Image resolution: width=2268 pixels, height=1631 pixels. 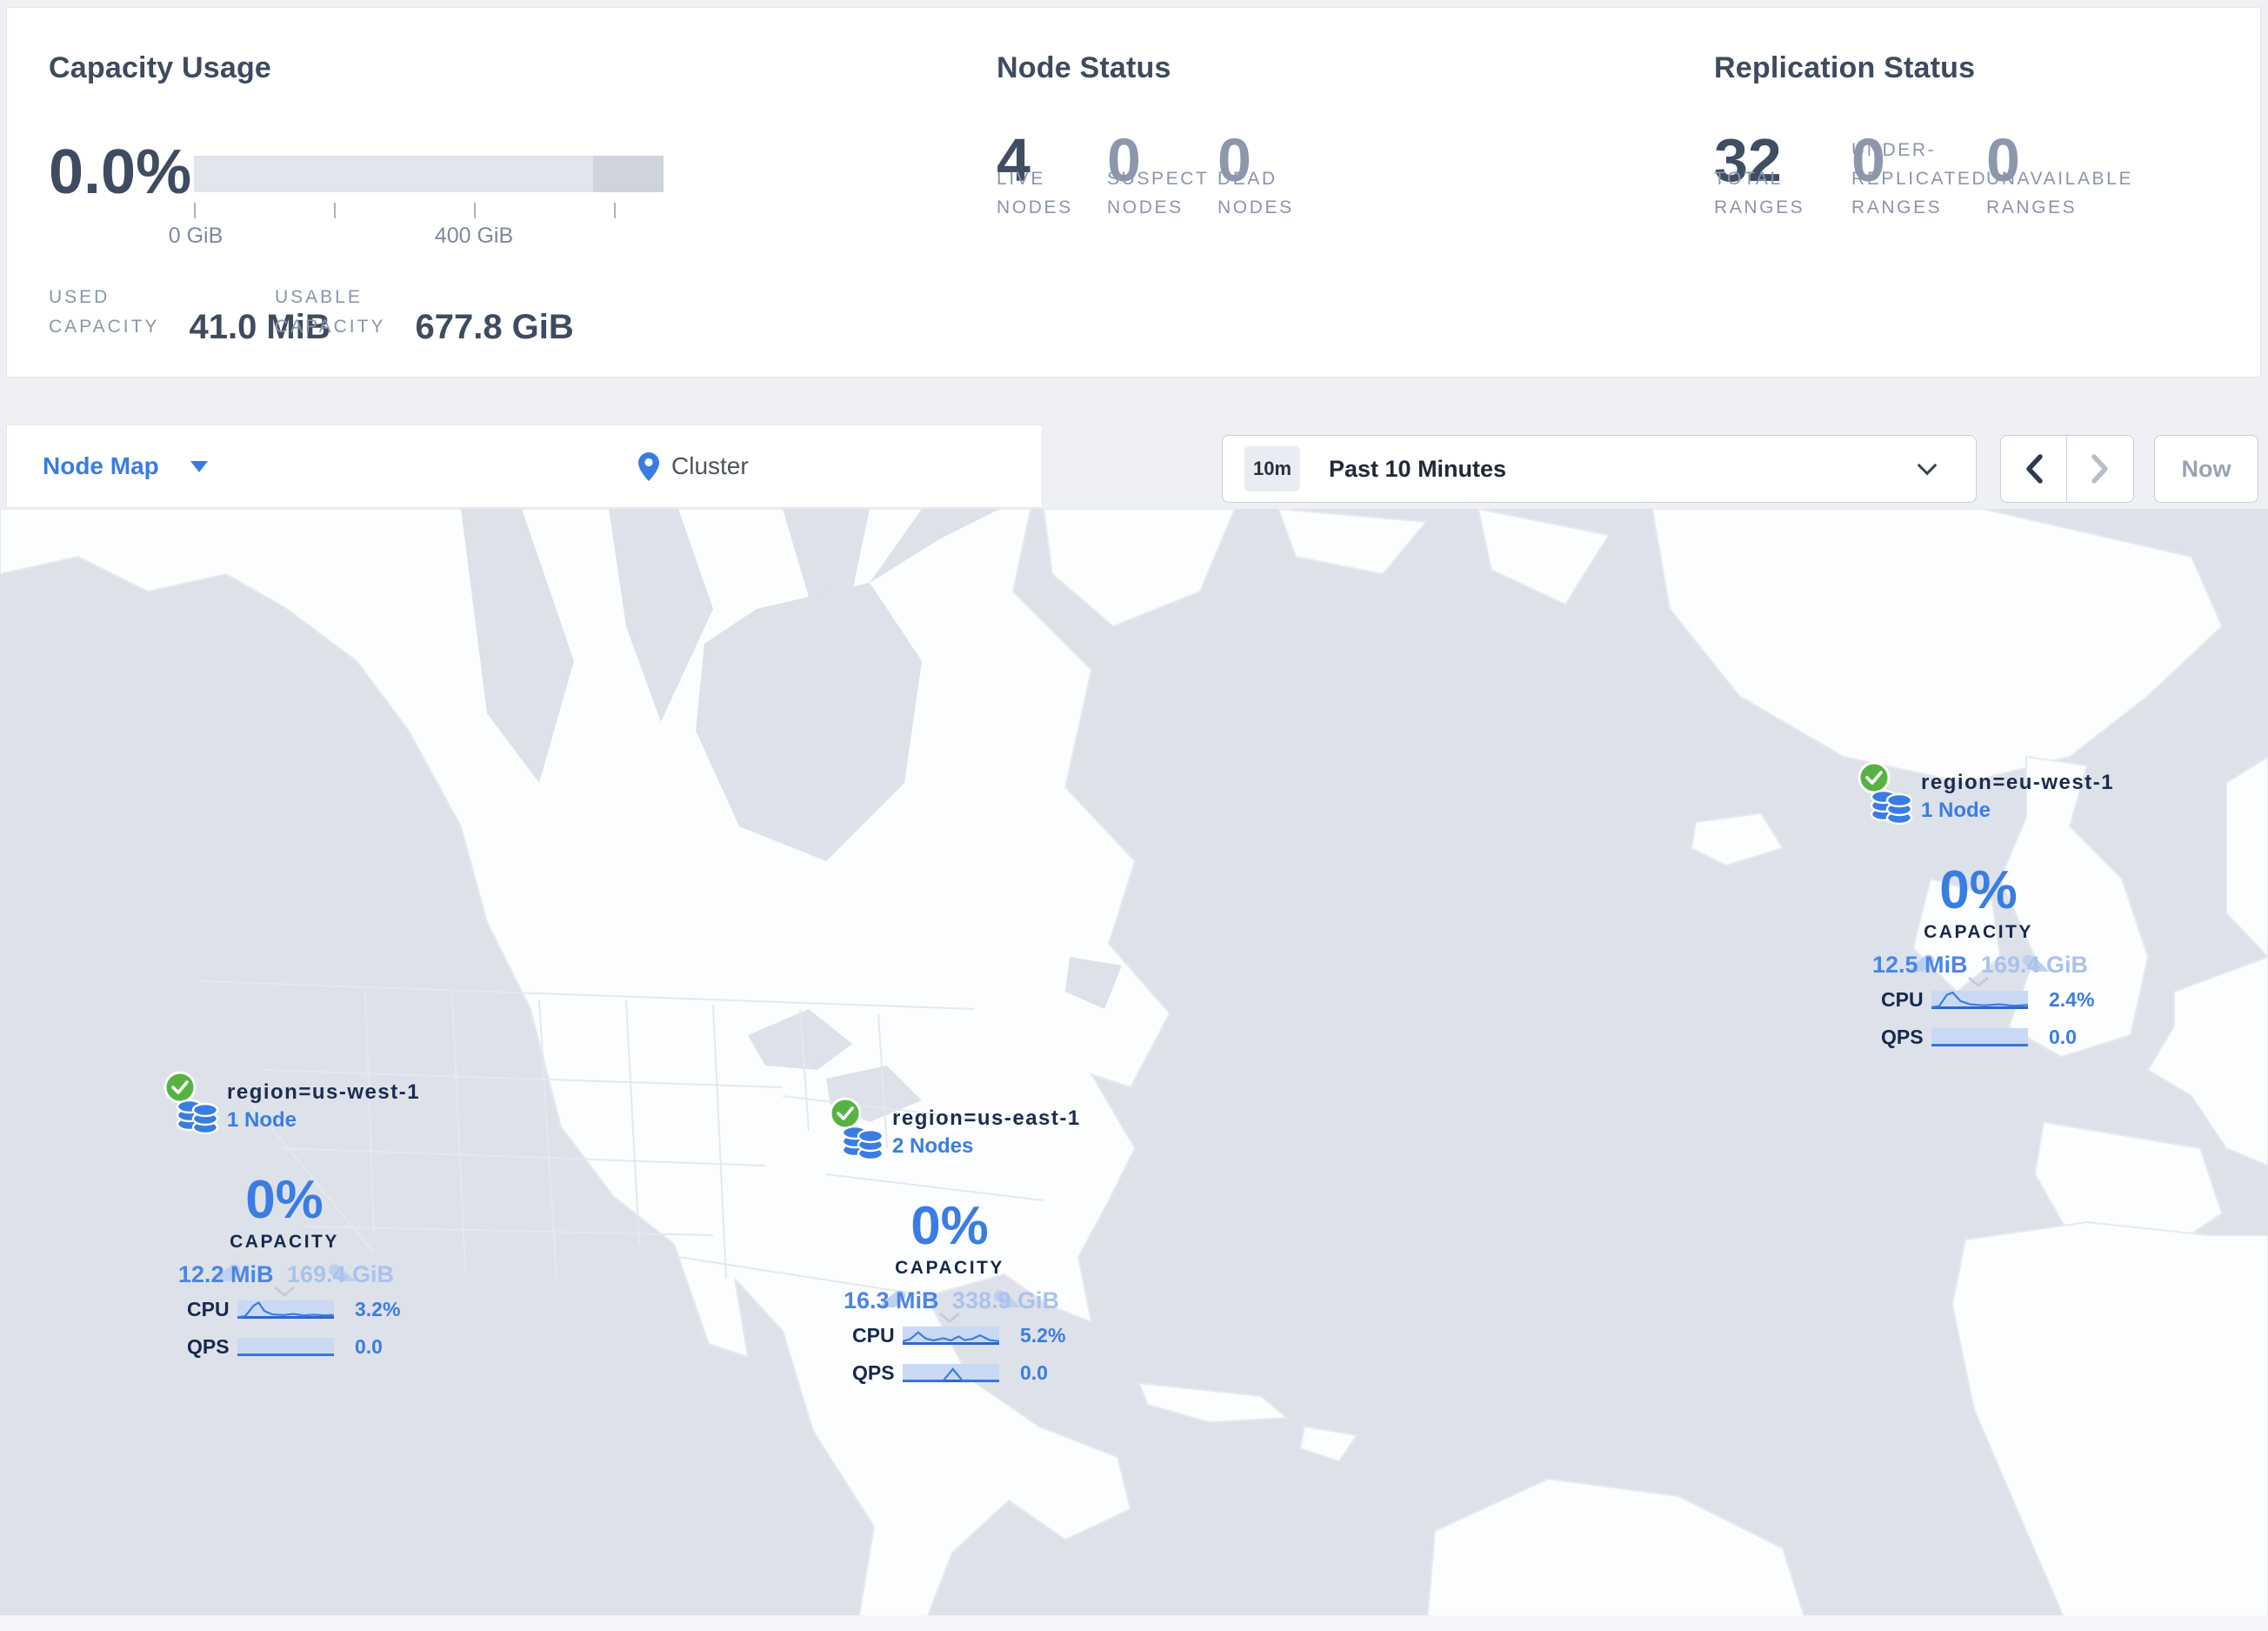 What do you see at coordinates (1035, 193) in the screenshot?
I see `live-nodes-label: LIVE NODES` at bounding box center [1035, 193].